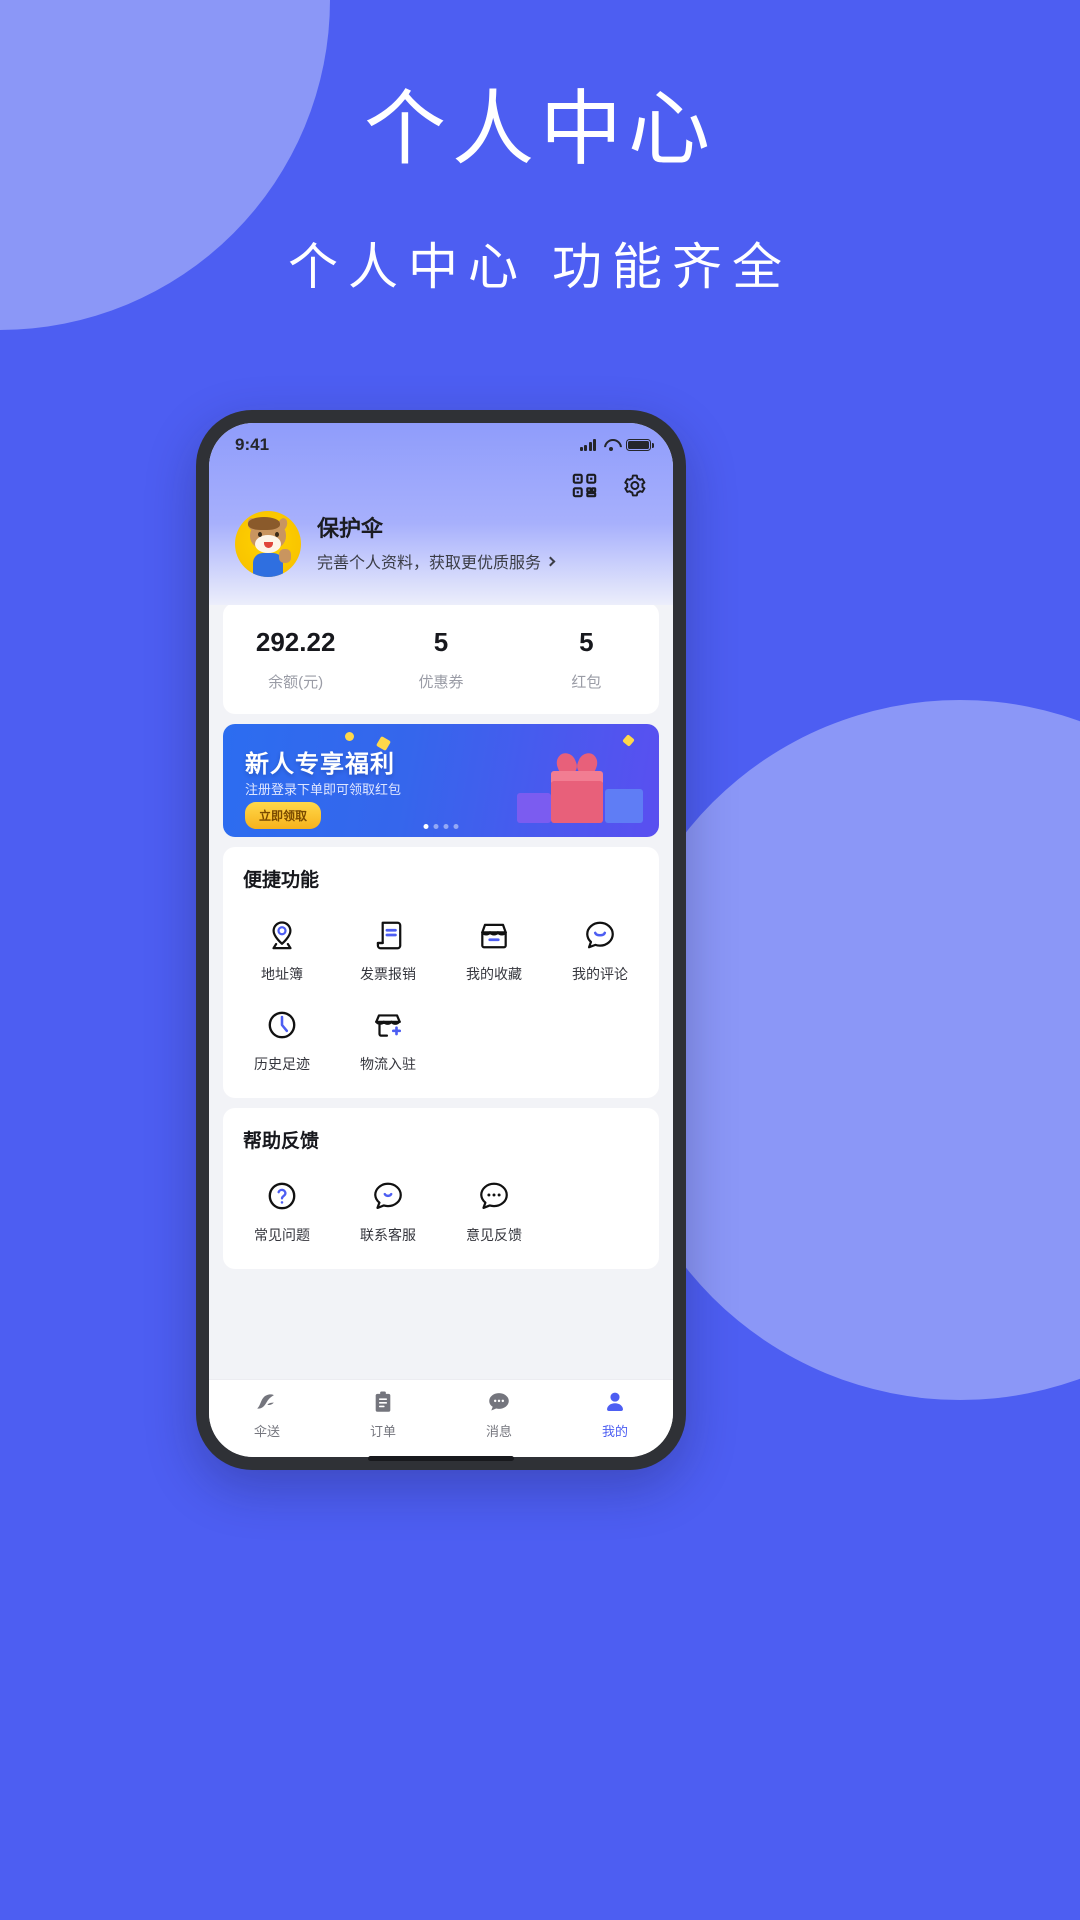 This screenshot has height=1920, width=1080. I want to click on bottom-tab-bar: 伞送 订单 消息 我的, so click(441, 1418).